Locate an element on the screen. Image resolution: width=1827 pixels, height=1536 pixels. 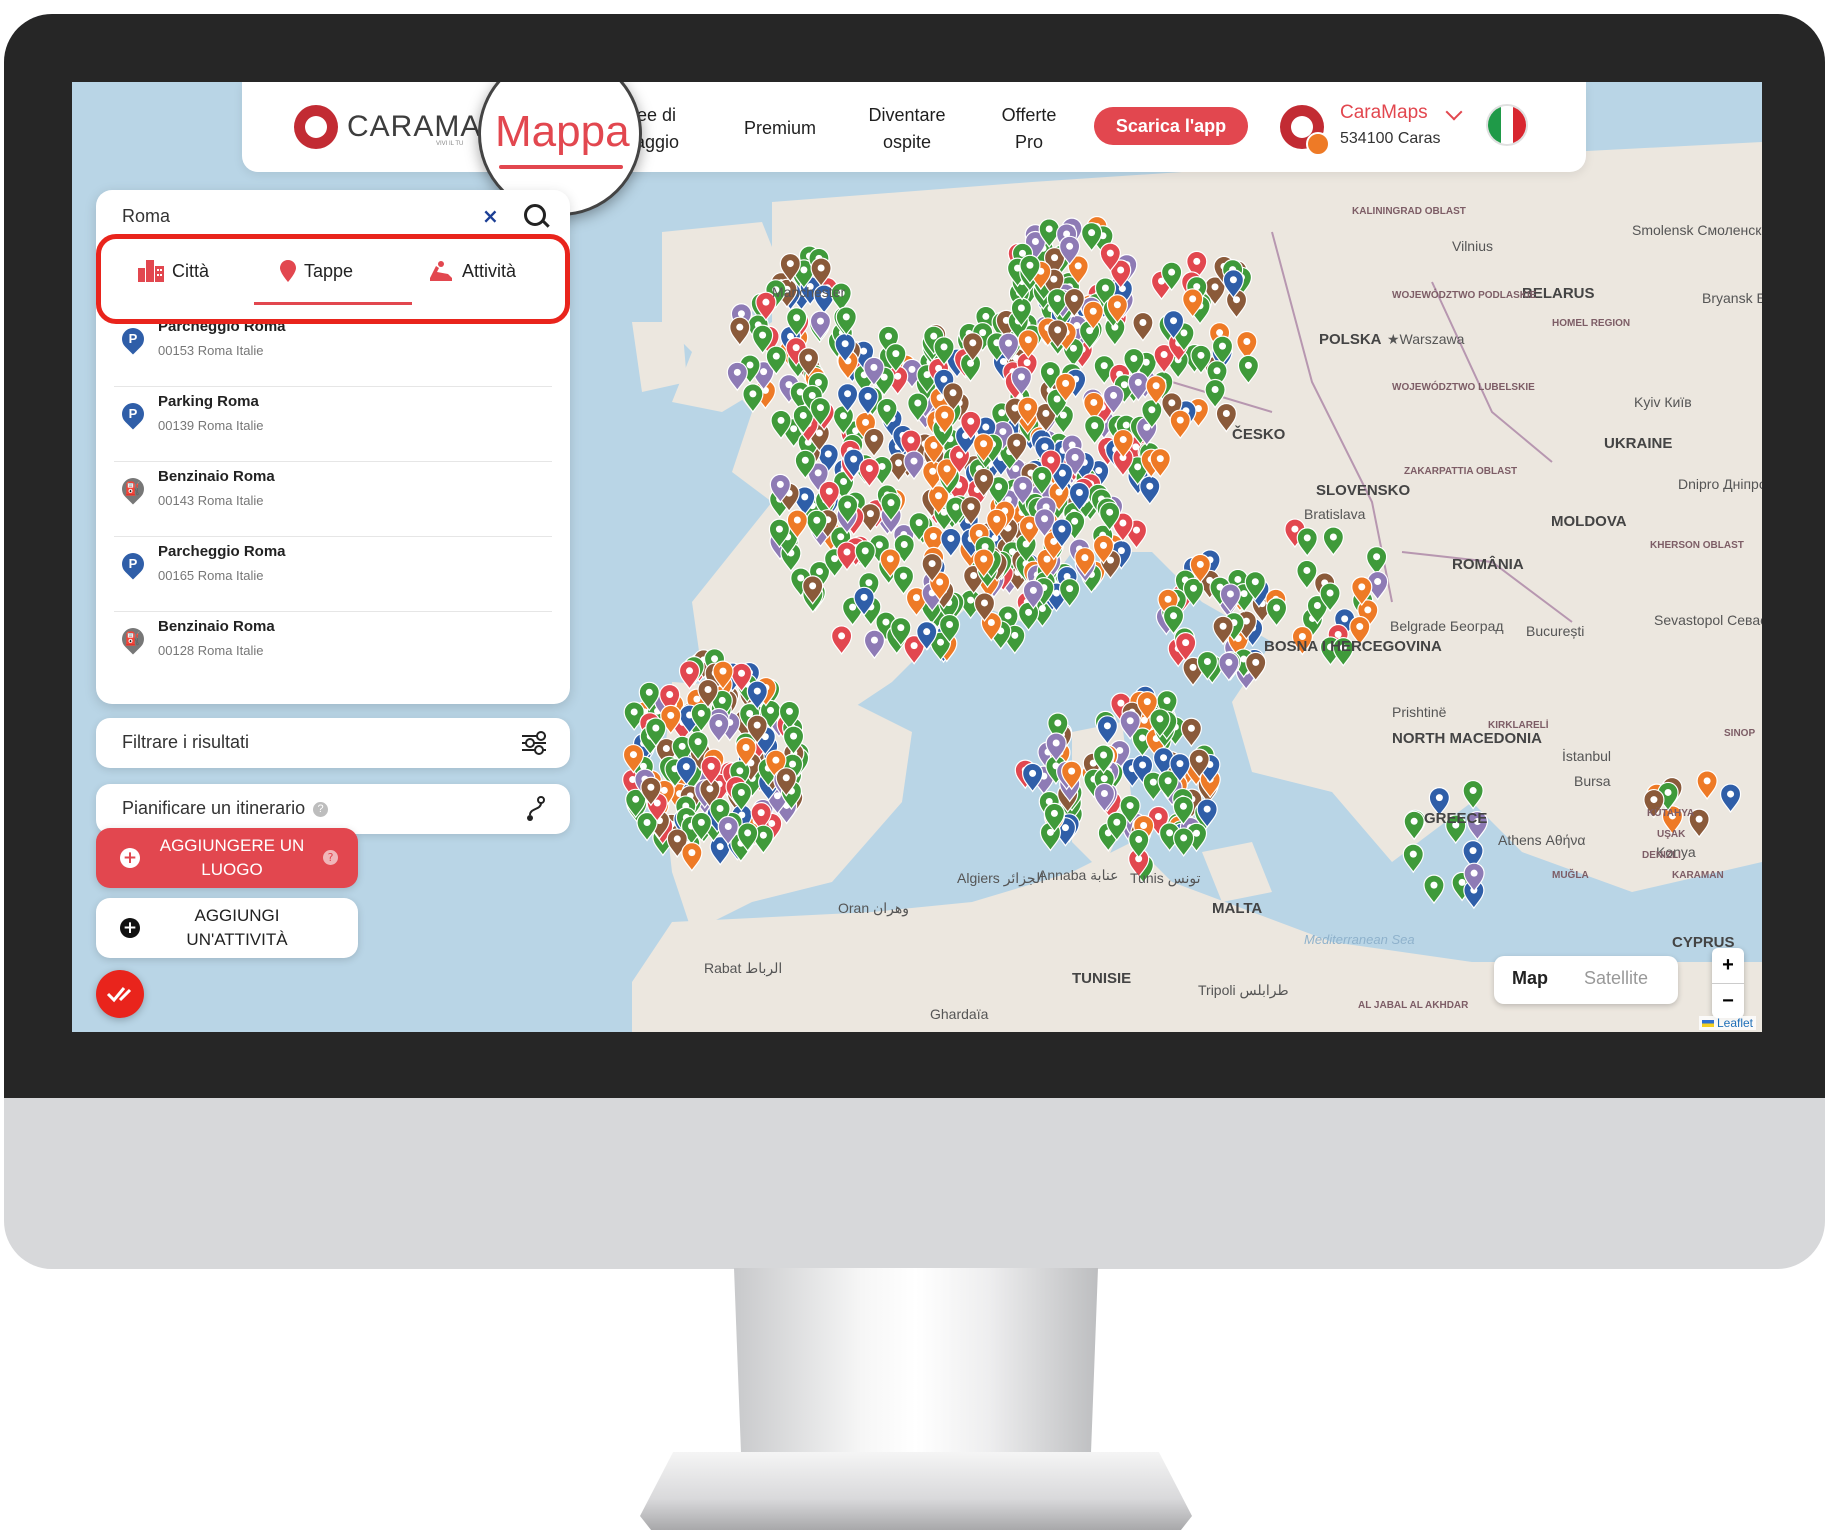
download-app-button: Scarica l'app is located at coordinates (1171, 126).